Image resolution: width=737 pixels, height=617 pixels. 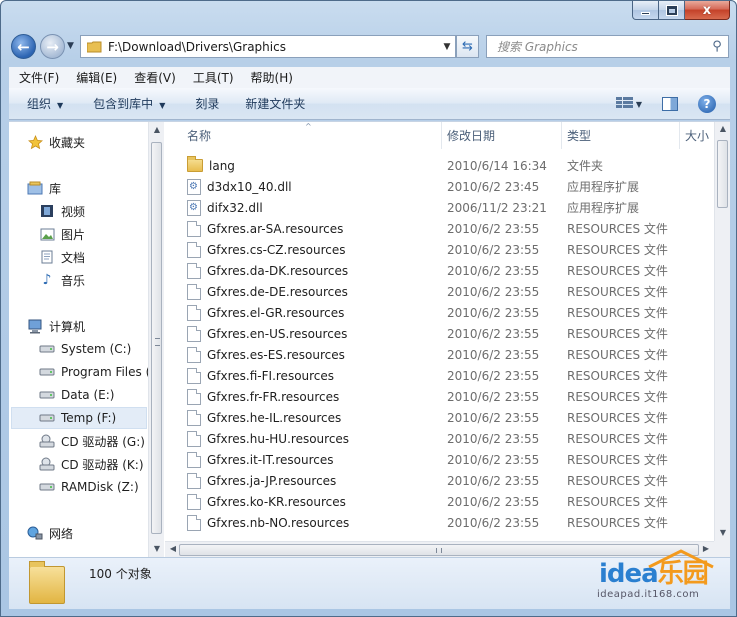 What do you see at coordinates (207, 103) in the screenshot?
I see `burn-button: 刻录` at bounding box center [207, 103].